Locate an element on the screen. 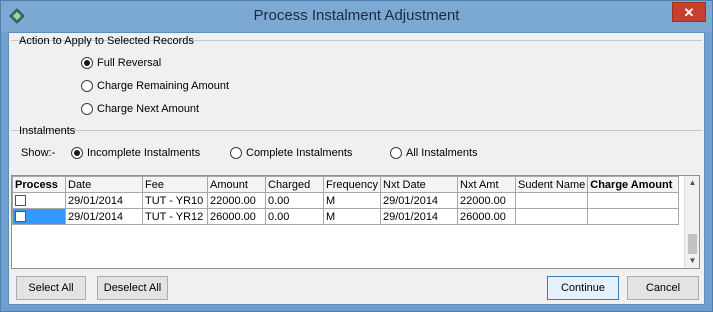  amount-cell: 26000.00 is located at coordinates (236, 216).